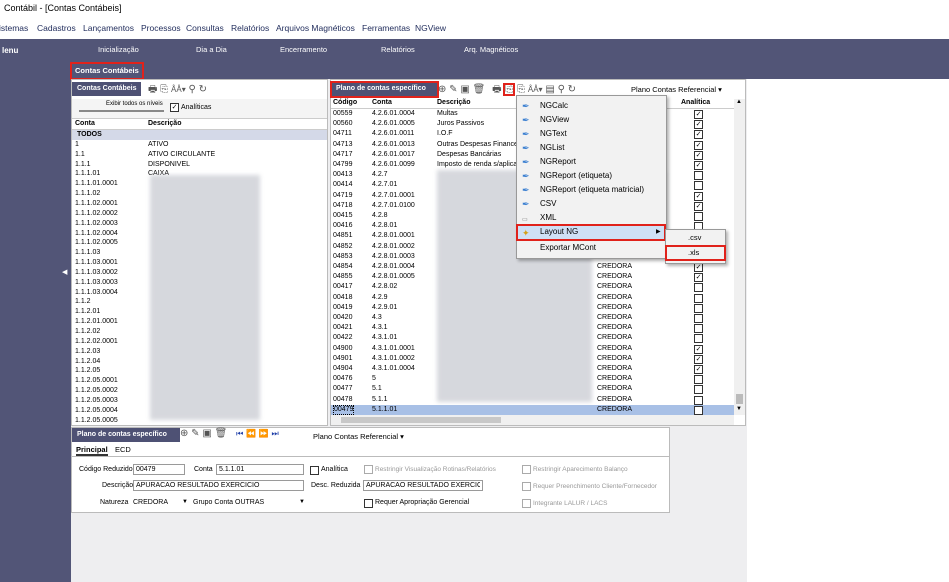  I want to click on left-nav-menu-label: lenu, so click(10, 50).